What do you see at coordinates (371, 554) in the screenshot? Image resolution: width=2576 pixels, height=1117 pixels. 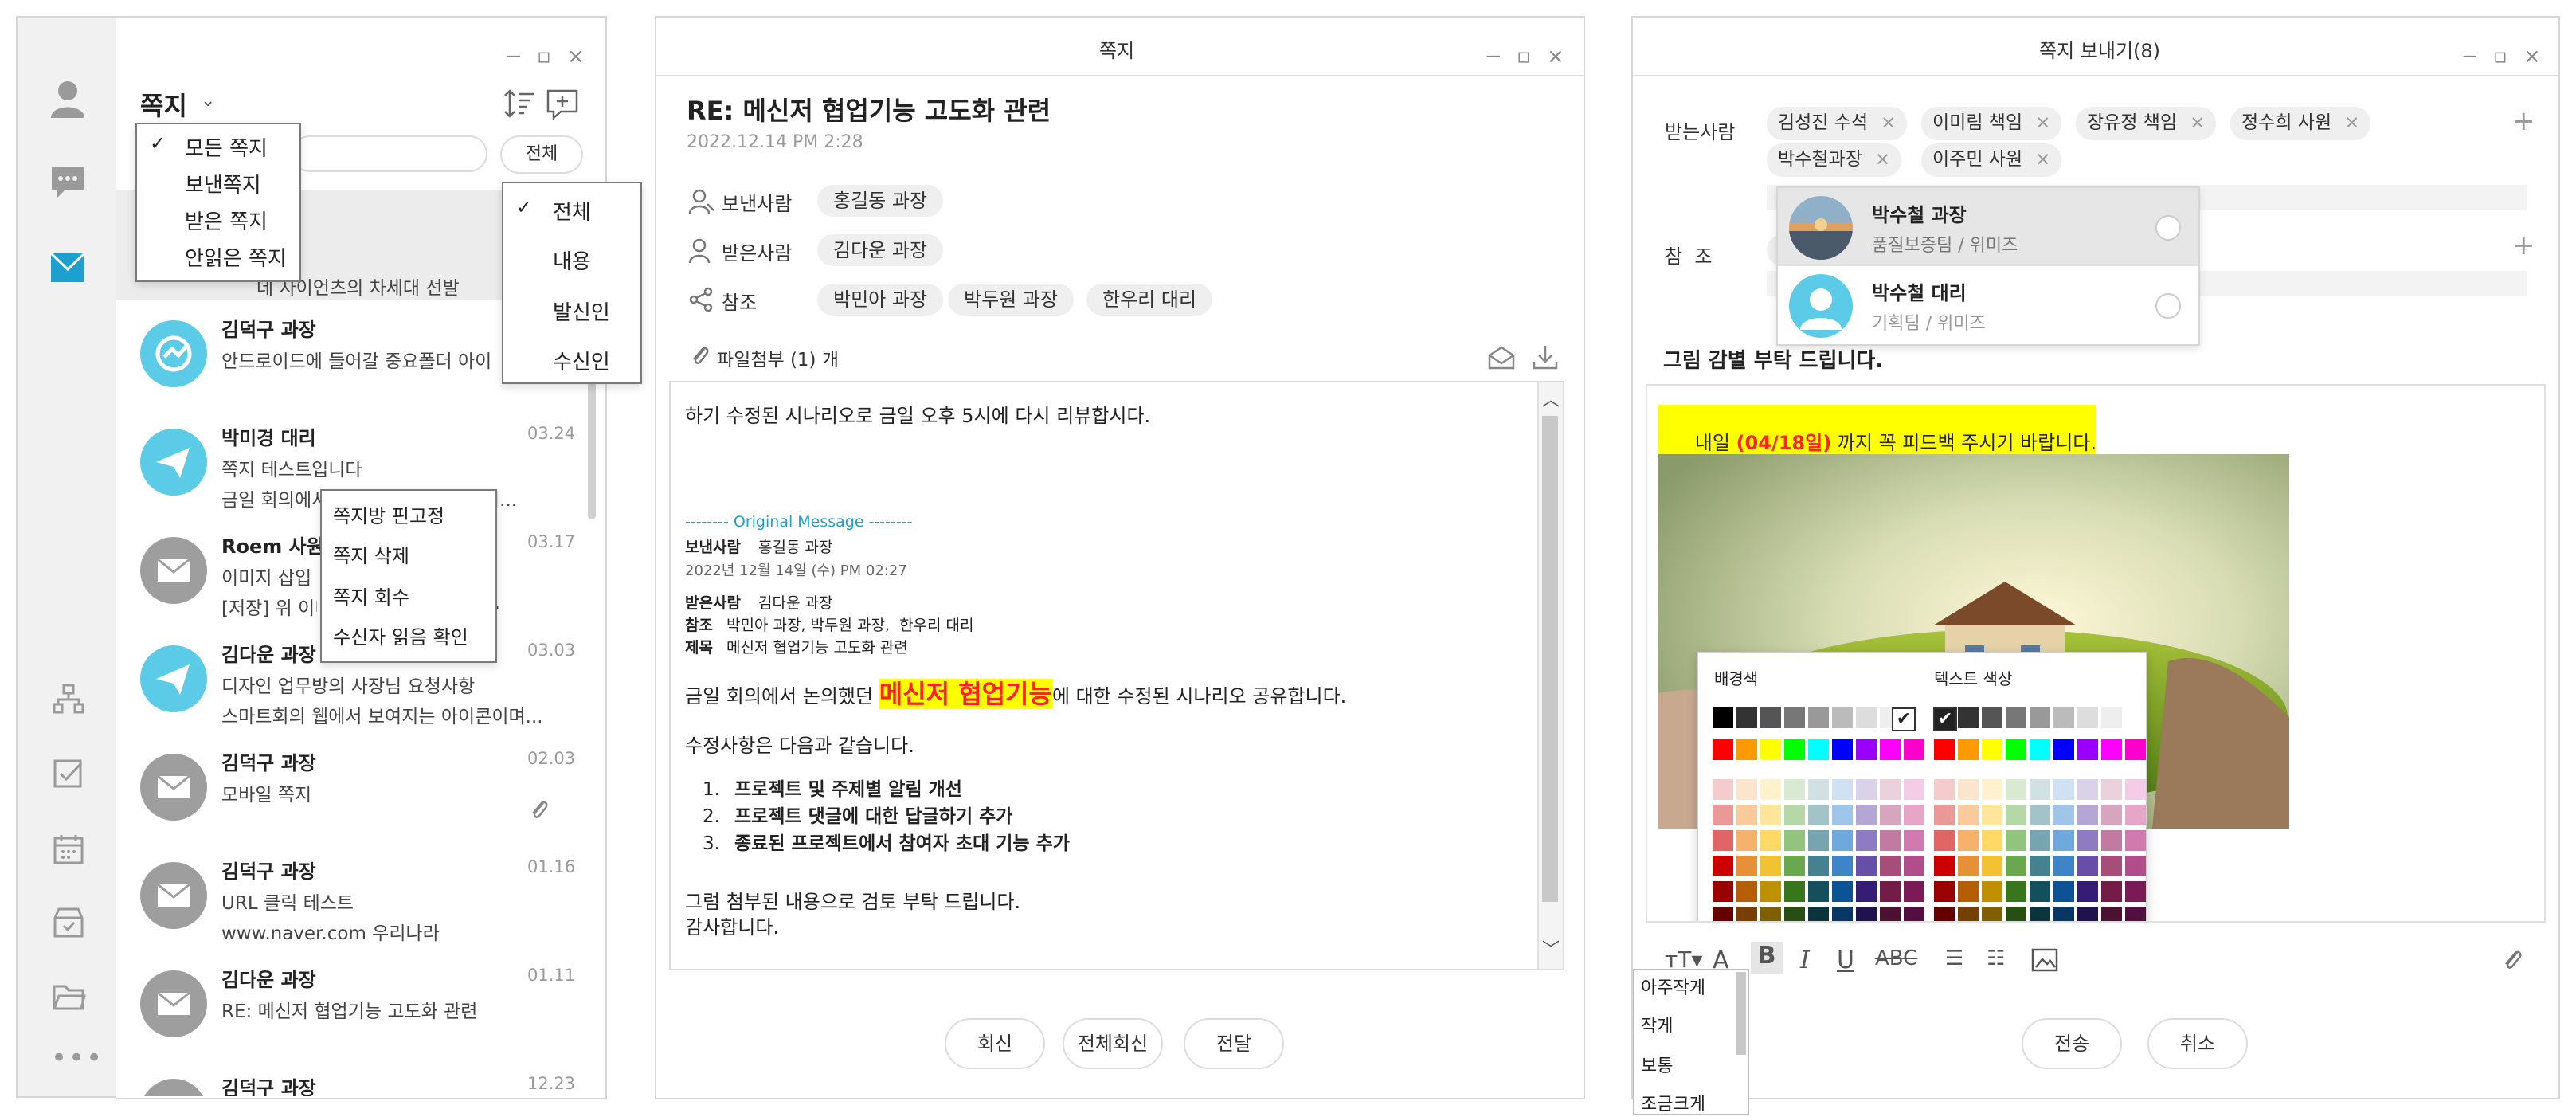 I see `context-menu-item: 쪽지 삭제` at bounding box center [371, 554].